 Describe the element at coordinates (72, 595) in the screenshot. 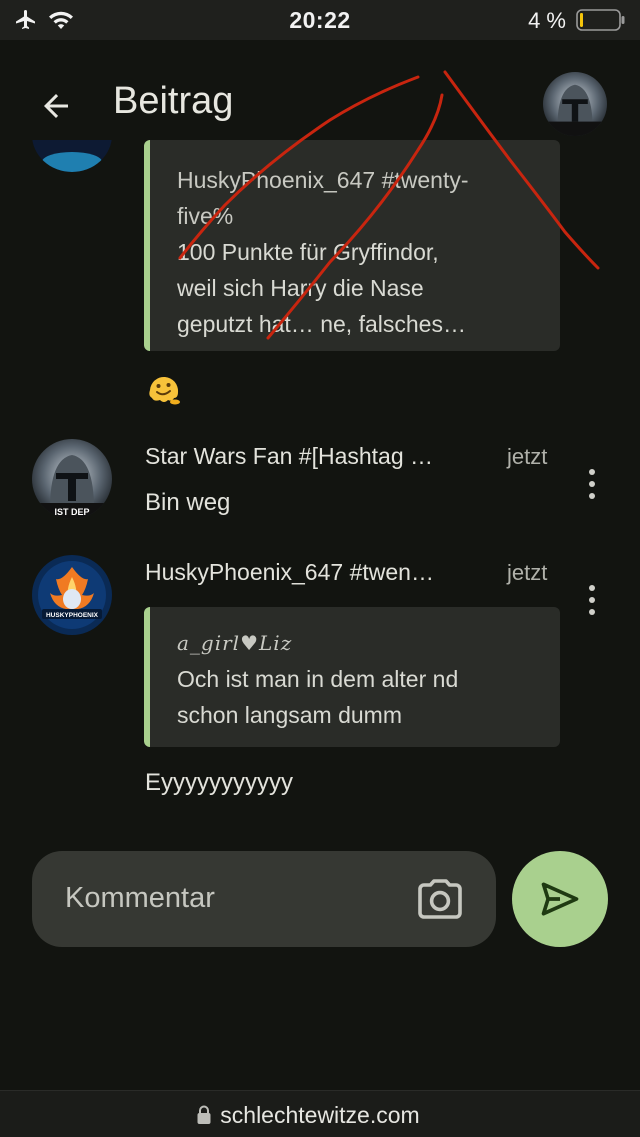

I see `comment-avatar: HUSKYPHOENIX` at that location.